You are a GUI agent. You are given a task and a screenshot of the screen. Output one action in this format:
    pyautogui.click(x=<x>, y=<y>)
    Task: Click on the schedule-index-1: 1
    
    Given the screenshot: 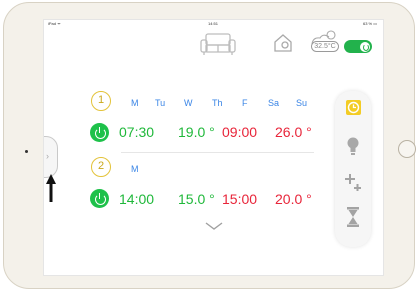 What is the action you would take?
    pyautogui.click(x=101, y=101)
    